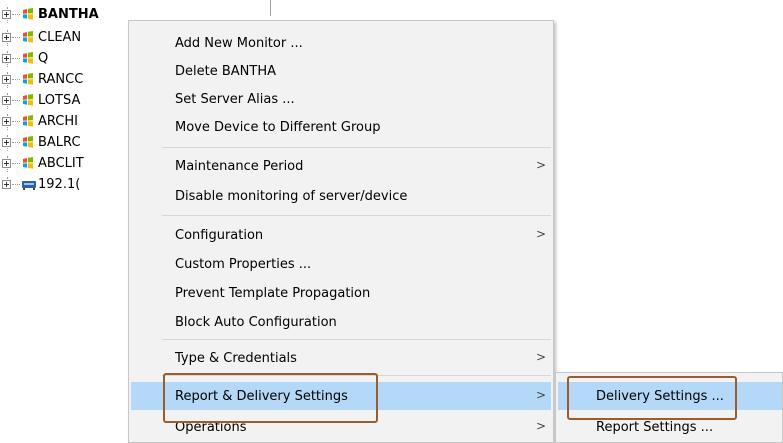  What do you see at coordinates (61, 163) in the screenshot?
I see `tree-node-label: ABCLIT` at bounding box center [61, 163].